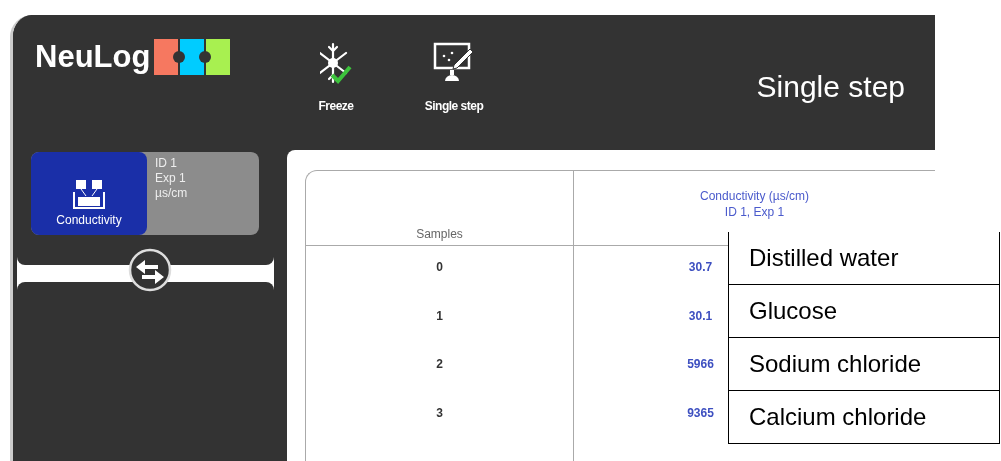 The height and width of the screenshot is (461, 1001). Describe the element at coordinates (864, 311) in the screenshot. I see `annotation-label: Glucose` at that location.